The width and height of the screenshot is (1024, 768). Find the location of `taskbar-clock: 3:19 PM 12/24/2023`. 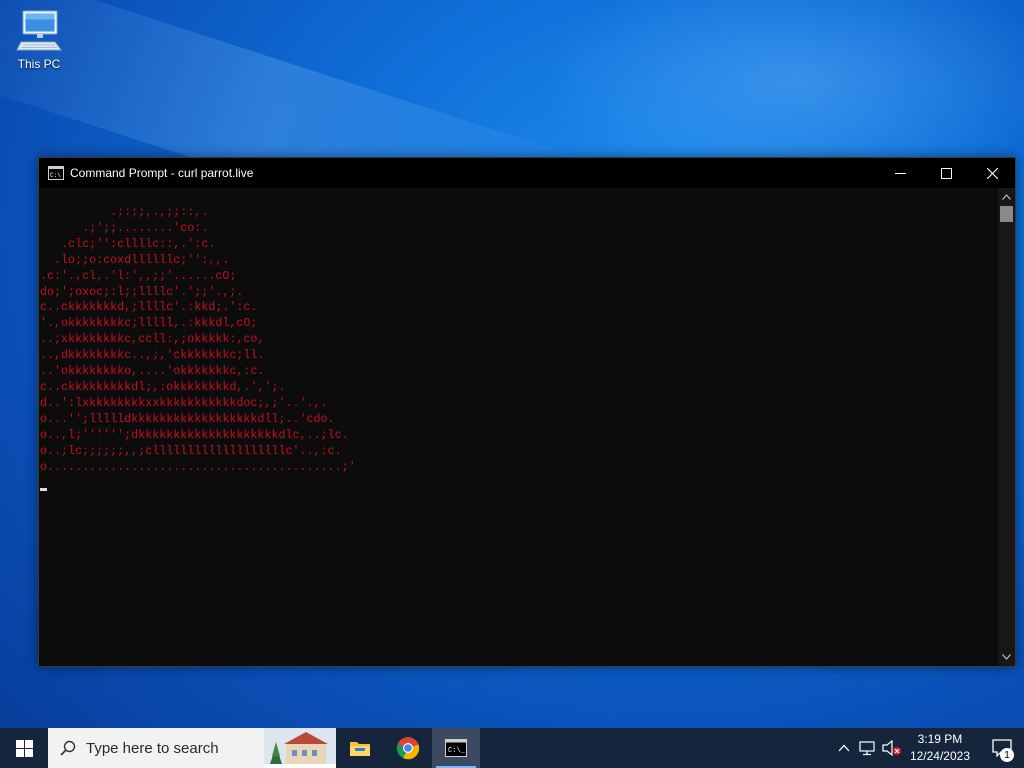

taskbar-clock: 3:19 PM 12/24/2023 is located at coordinates (942, 748).